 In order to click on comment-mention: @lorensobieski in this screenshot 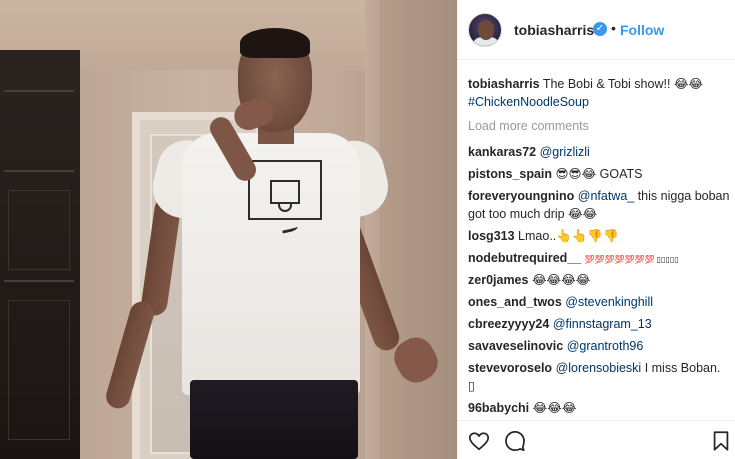, I will do `click(599, 368)`.